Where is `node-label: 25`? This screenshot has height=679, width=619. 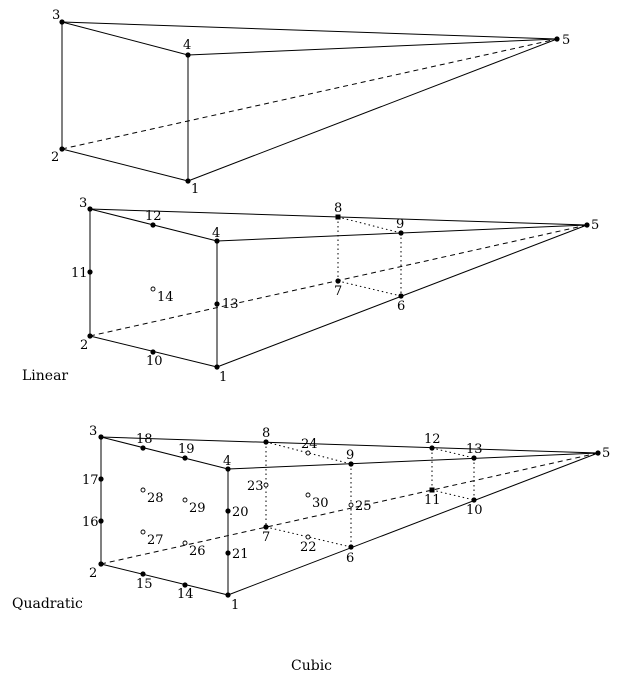 node-label: 25 is located at coordinates (363, 506).